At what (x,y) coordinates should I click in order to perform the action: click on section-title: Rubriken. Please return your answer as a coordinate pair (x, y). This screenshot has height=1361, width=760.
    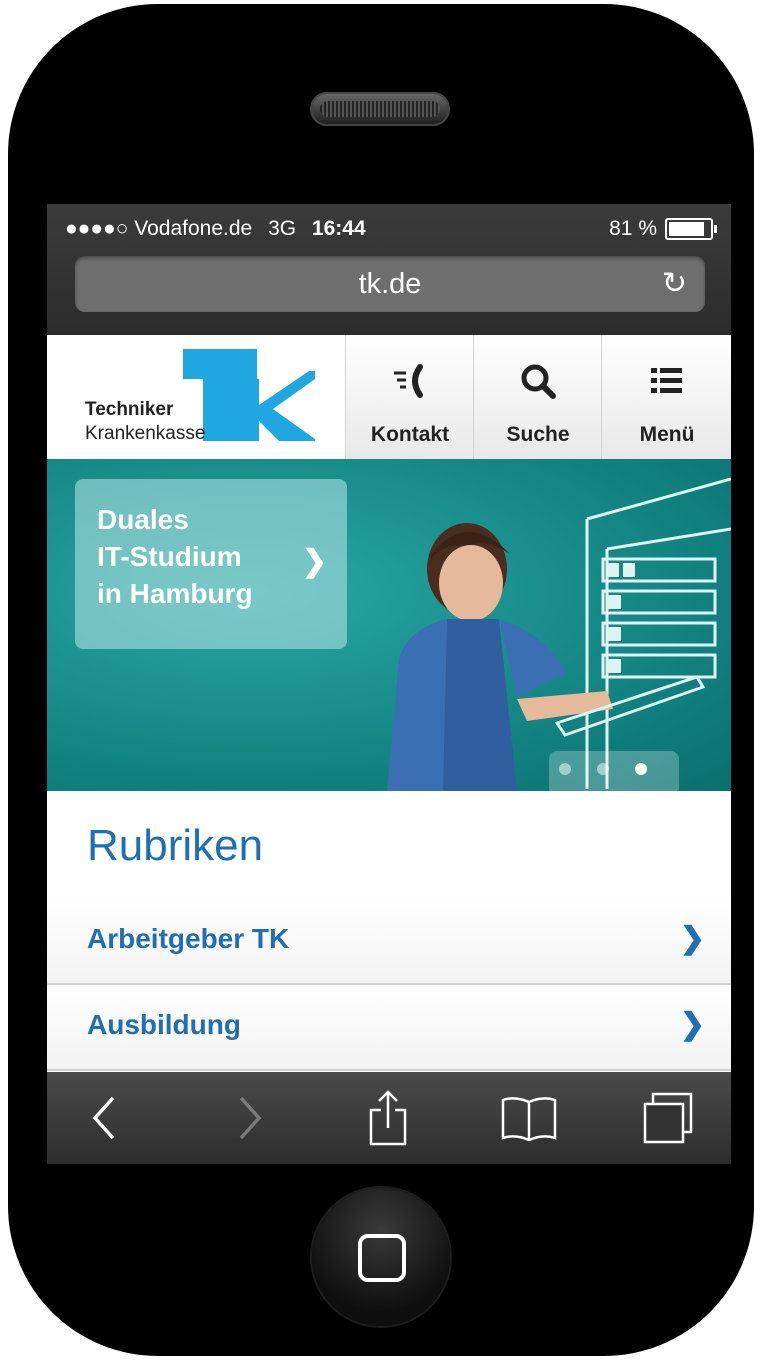
    Looking at the image, I should click on (175, 845).